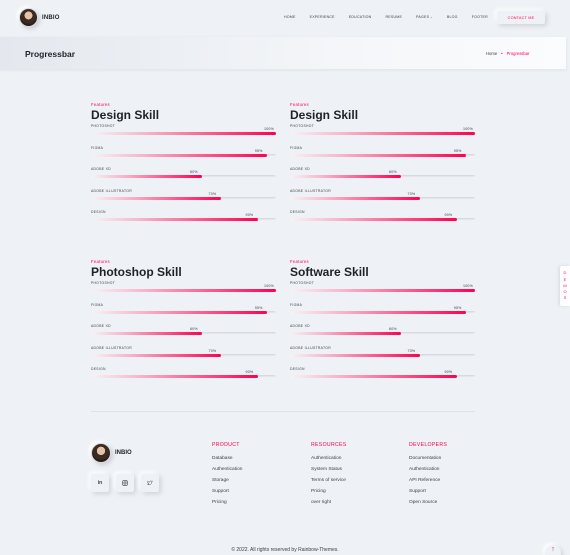 The image size is (570, 555). I want to click on footer-link: System Status, so click(329, 472).